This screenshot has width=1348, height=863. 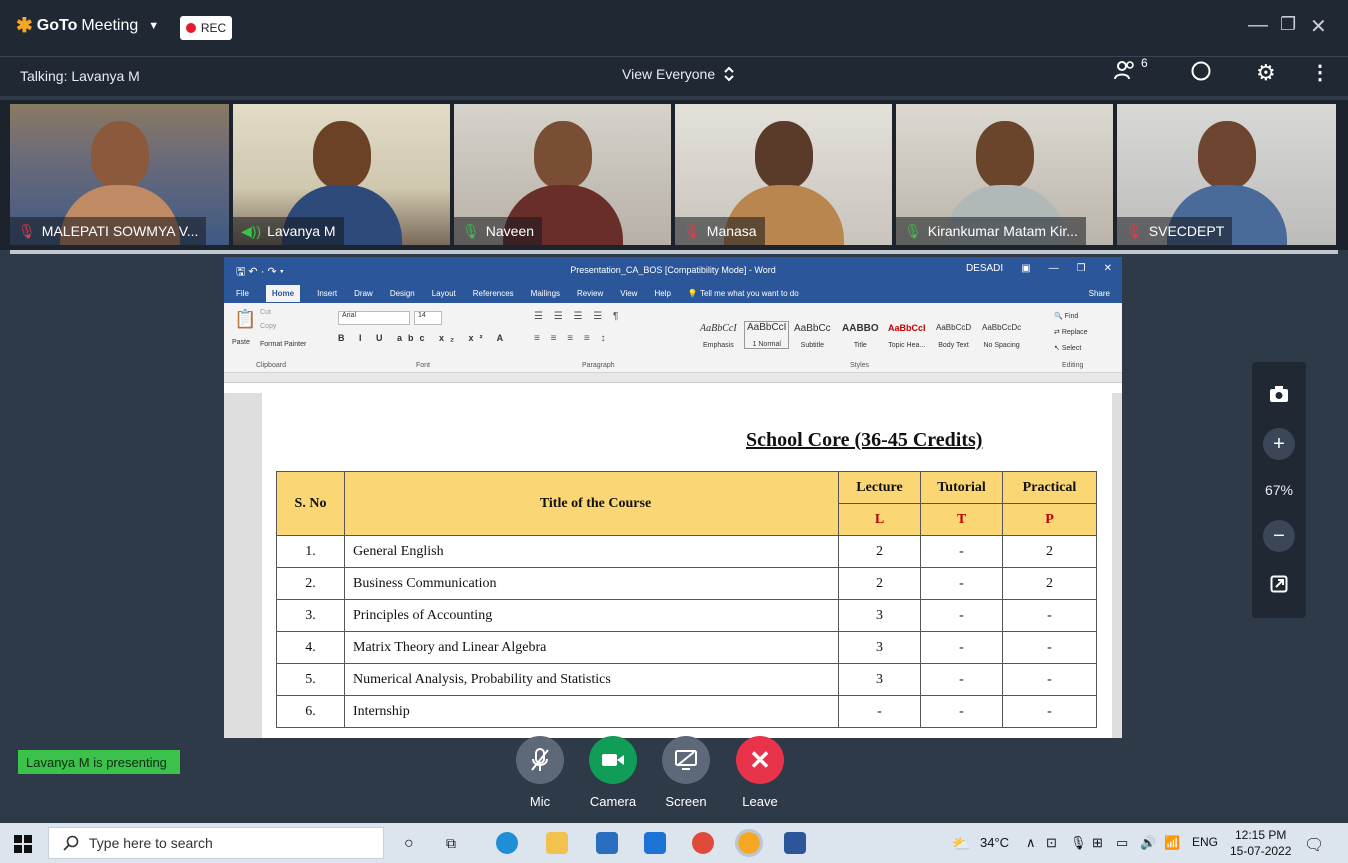 I want to click on mic-muted-icon: 🎙, so click(x=1134, y=230).